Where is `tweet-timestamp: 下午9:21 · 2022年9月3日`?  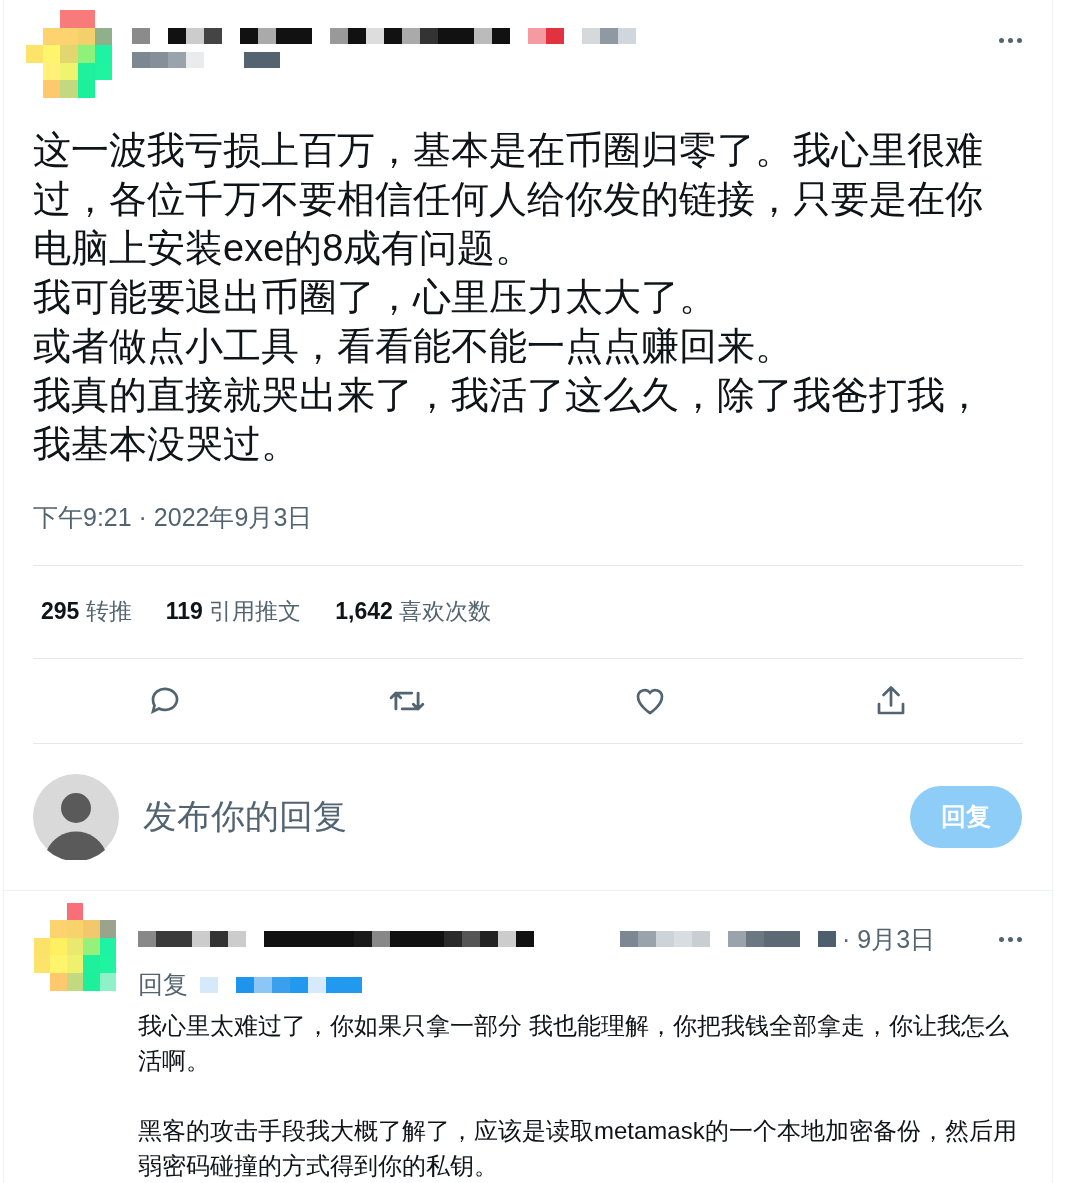
tweet-timestamp: 下午9:21 · 2022年9月3日 is located at coordinates (173, 517).